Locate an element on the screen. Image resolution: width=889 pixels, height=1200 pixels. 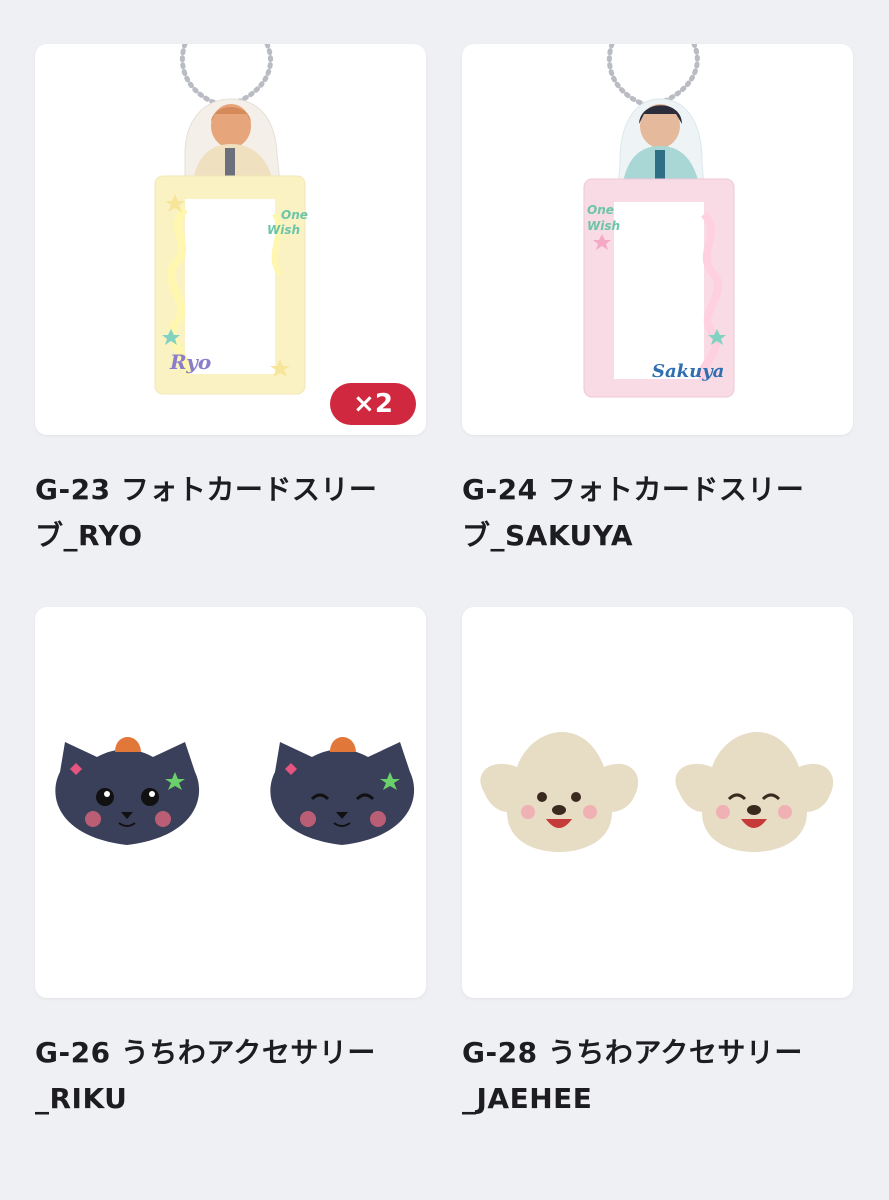
product-title-line2: _JAEHEE is located at coordinates (527, 1098).